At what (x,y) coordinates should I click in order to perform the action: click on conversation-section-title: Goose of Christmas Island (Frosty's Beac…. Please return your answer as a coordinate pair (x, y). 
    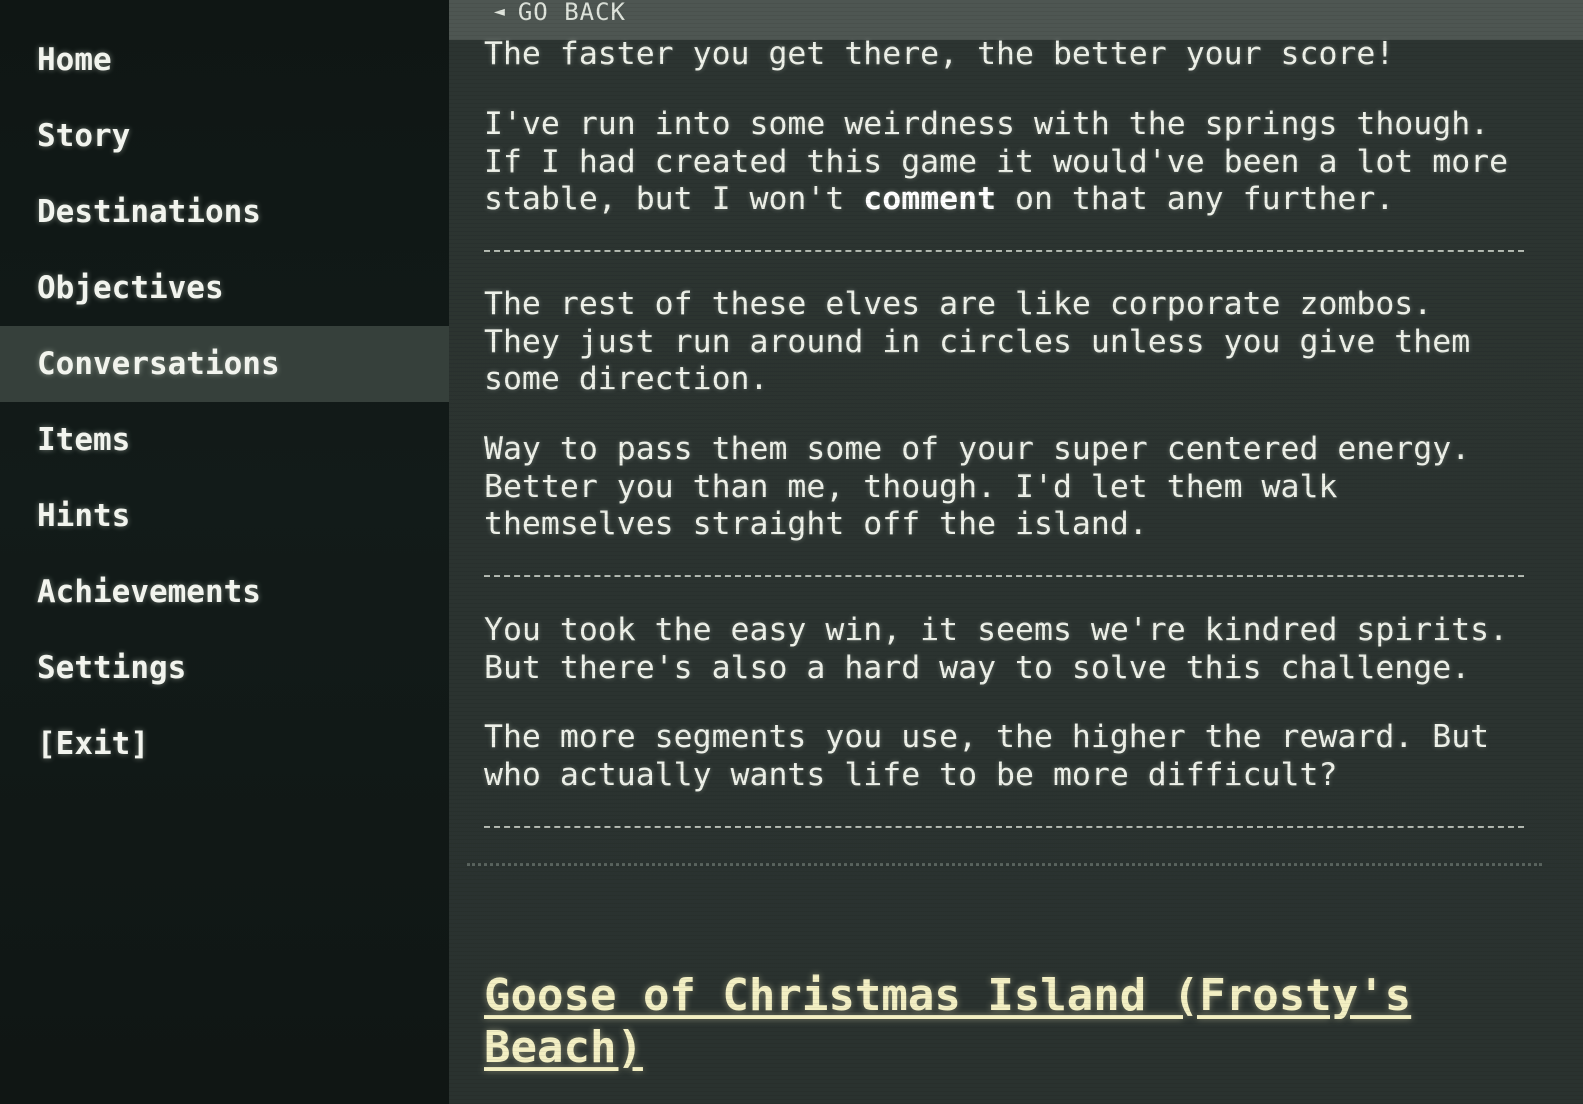
    Looking at the image, I should click on (948, 1021).